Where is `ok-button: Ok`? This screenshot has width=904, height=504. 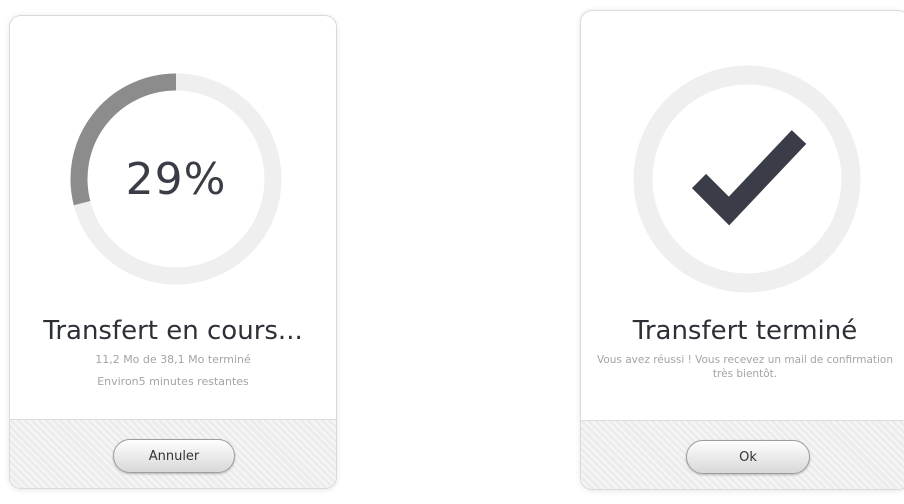
ok-button: Ok is located at coordinates (748, 457).